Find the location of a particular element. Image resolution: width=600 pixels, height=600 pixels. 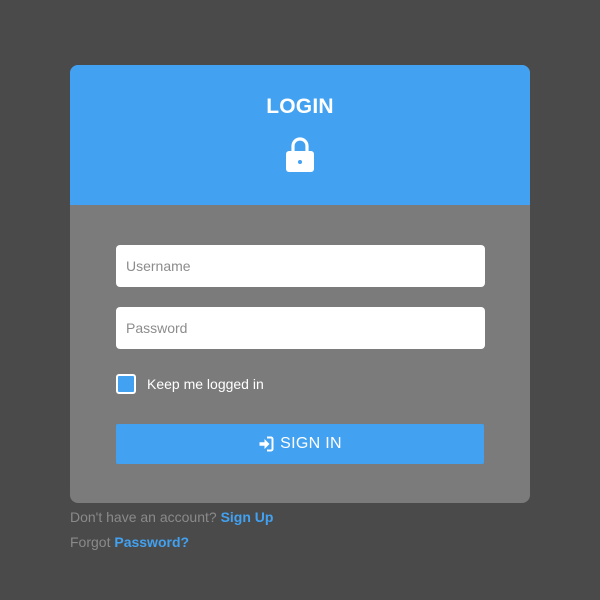

lock-icon is located at coordinates (300, 154).